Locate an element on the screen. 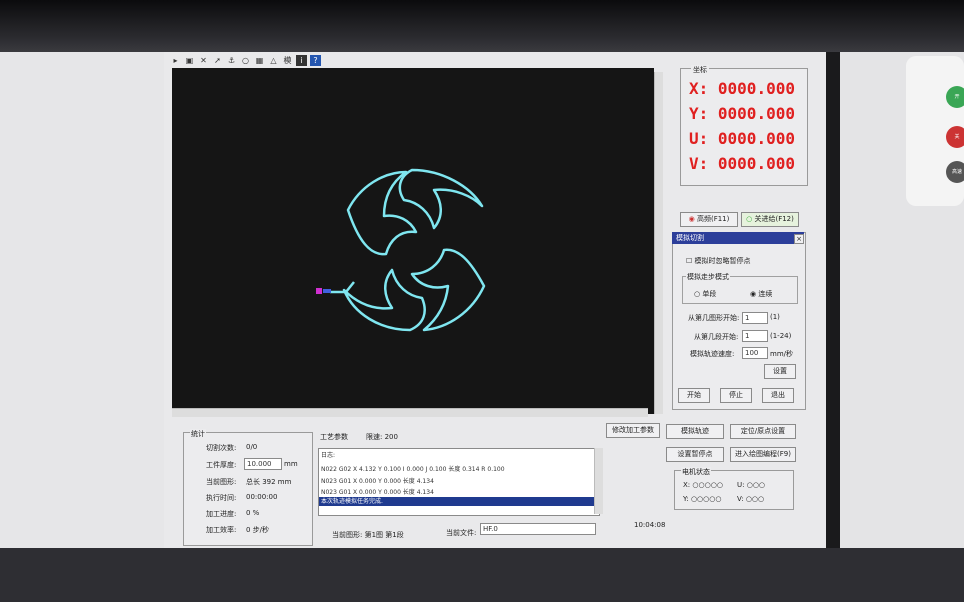 Image resolution: width=964 pixels, height=602 pixels. log-scrollbar is located at coordinates (598, 481).